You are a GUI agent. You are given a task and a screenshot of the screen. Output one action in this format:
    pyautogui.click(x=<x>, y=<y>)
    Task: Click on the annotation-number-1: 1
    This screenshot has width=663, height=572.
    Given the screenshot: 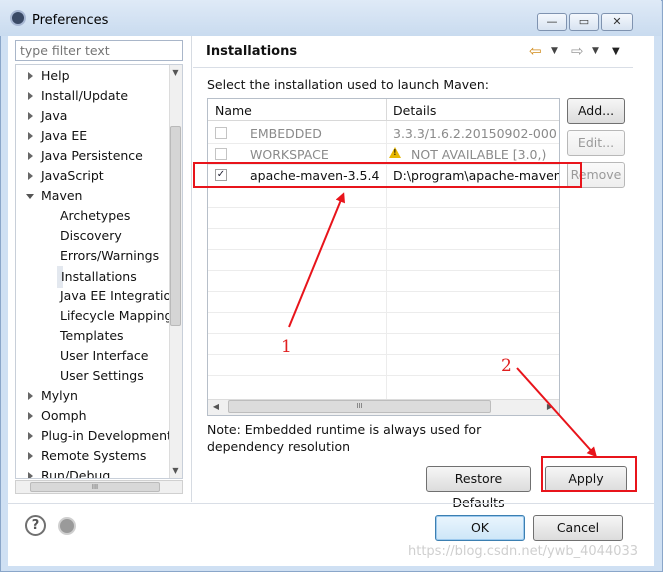 What is the action you would take?
    pyautogui.click(x=286, y=347)
    